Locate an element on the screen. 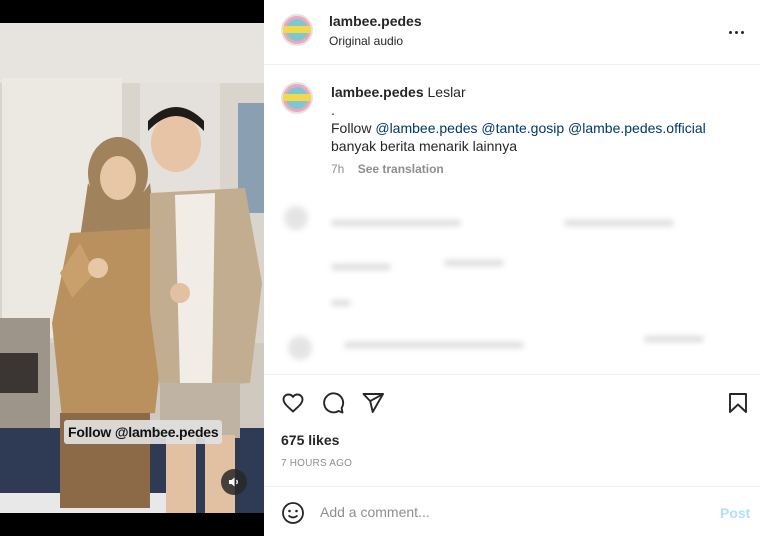 The width and height of the screenshot is (760, 536). emoji-icon is located at coordinates (293, 513).